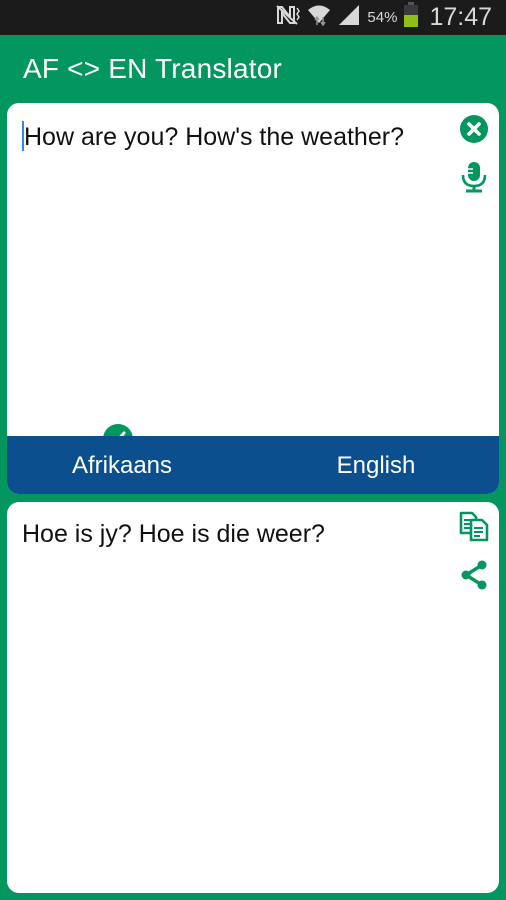 The height and width of the screenshot is (900, 506). I want to click on language-label-target: English, so click(376, 465).